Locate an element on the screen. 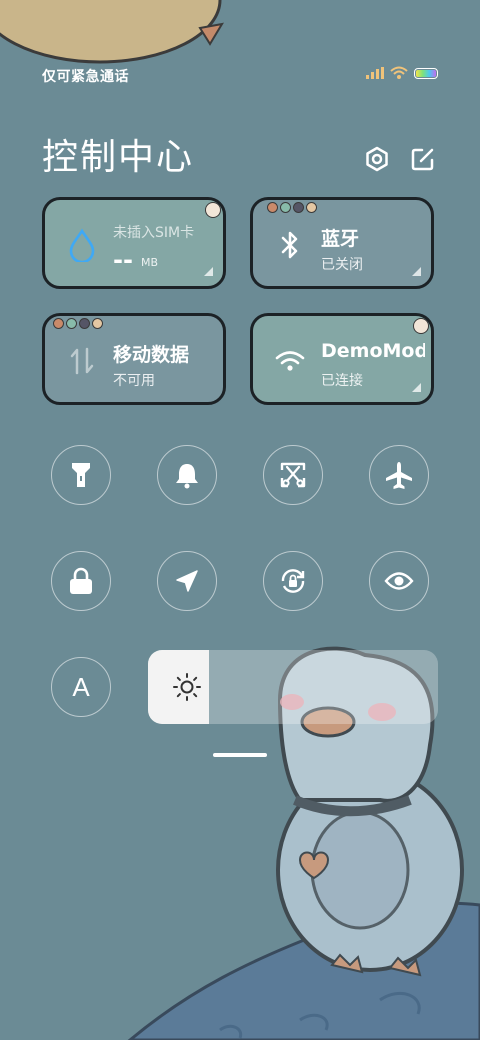  location-icon is located at coordinates (187, 581).